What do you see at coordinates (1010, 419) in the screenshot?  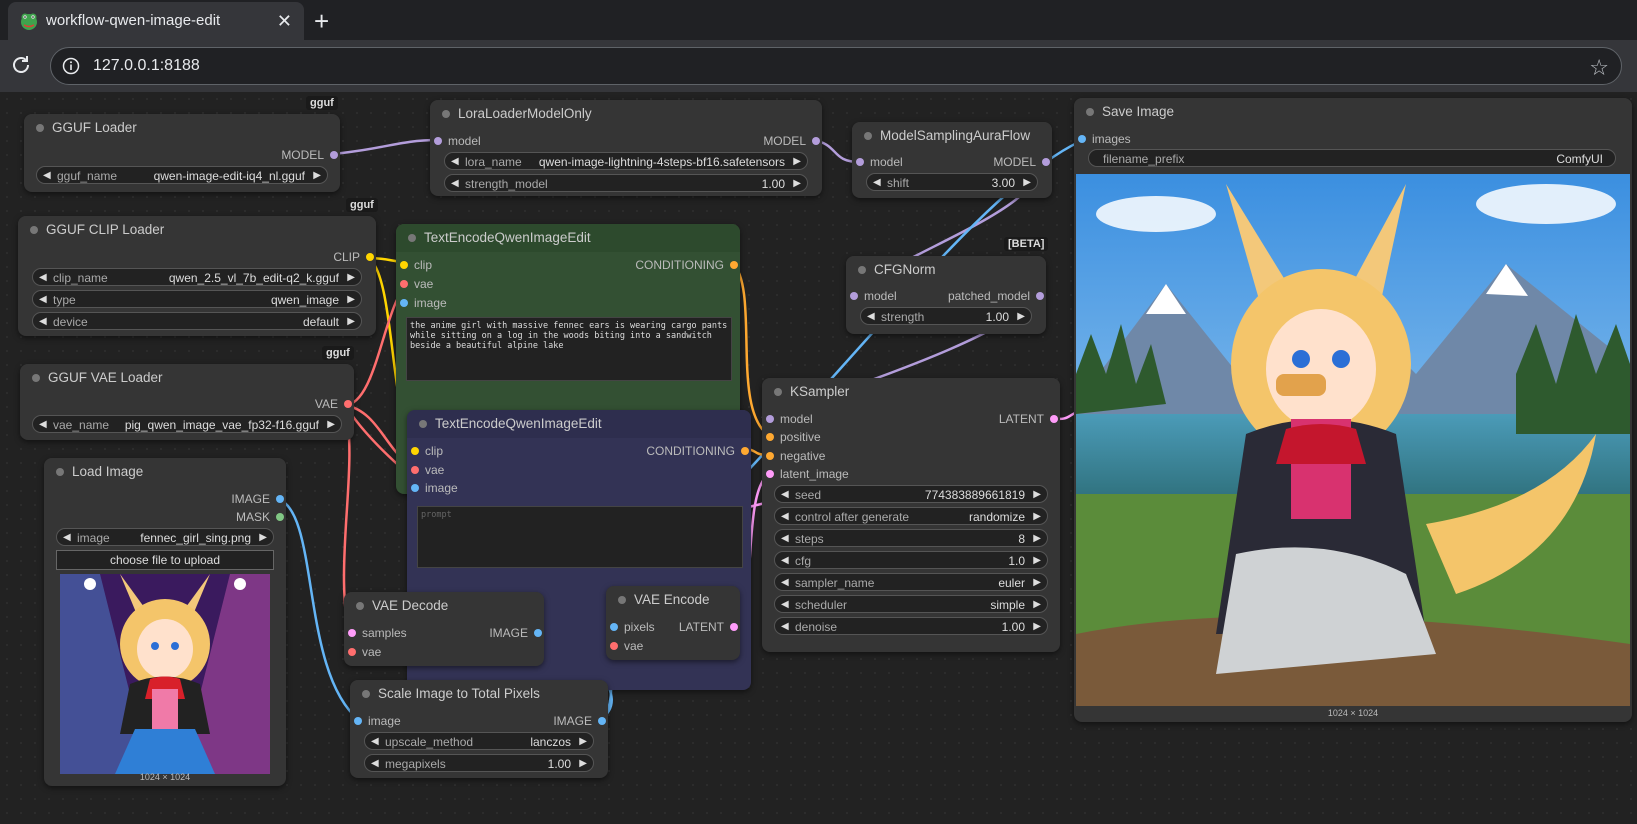 I see `output-latent: LATENT` at bounding box center [1010, 419].